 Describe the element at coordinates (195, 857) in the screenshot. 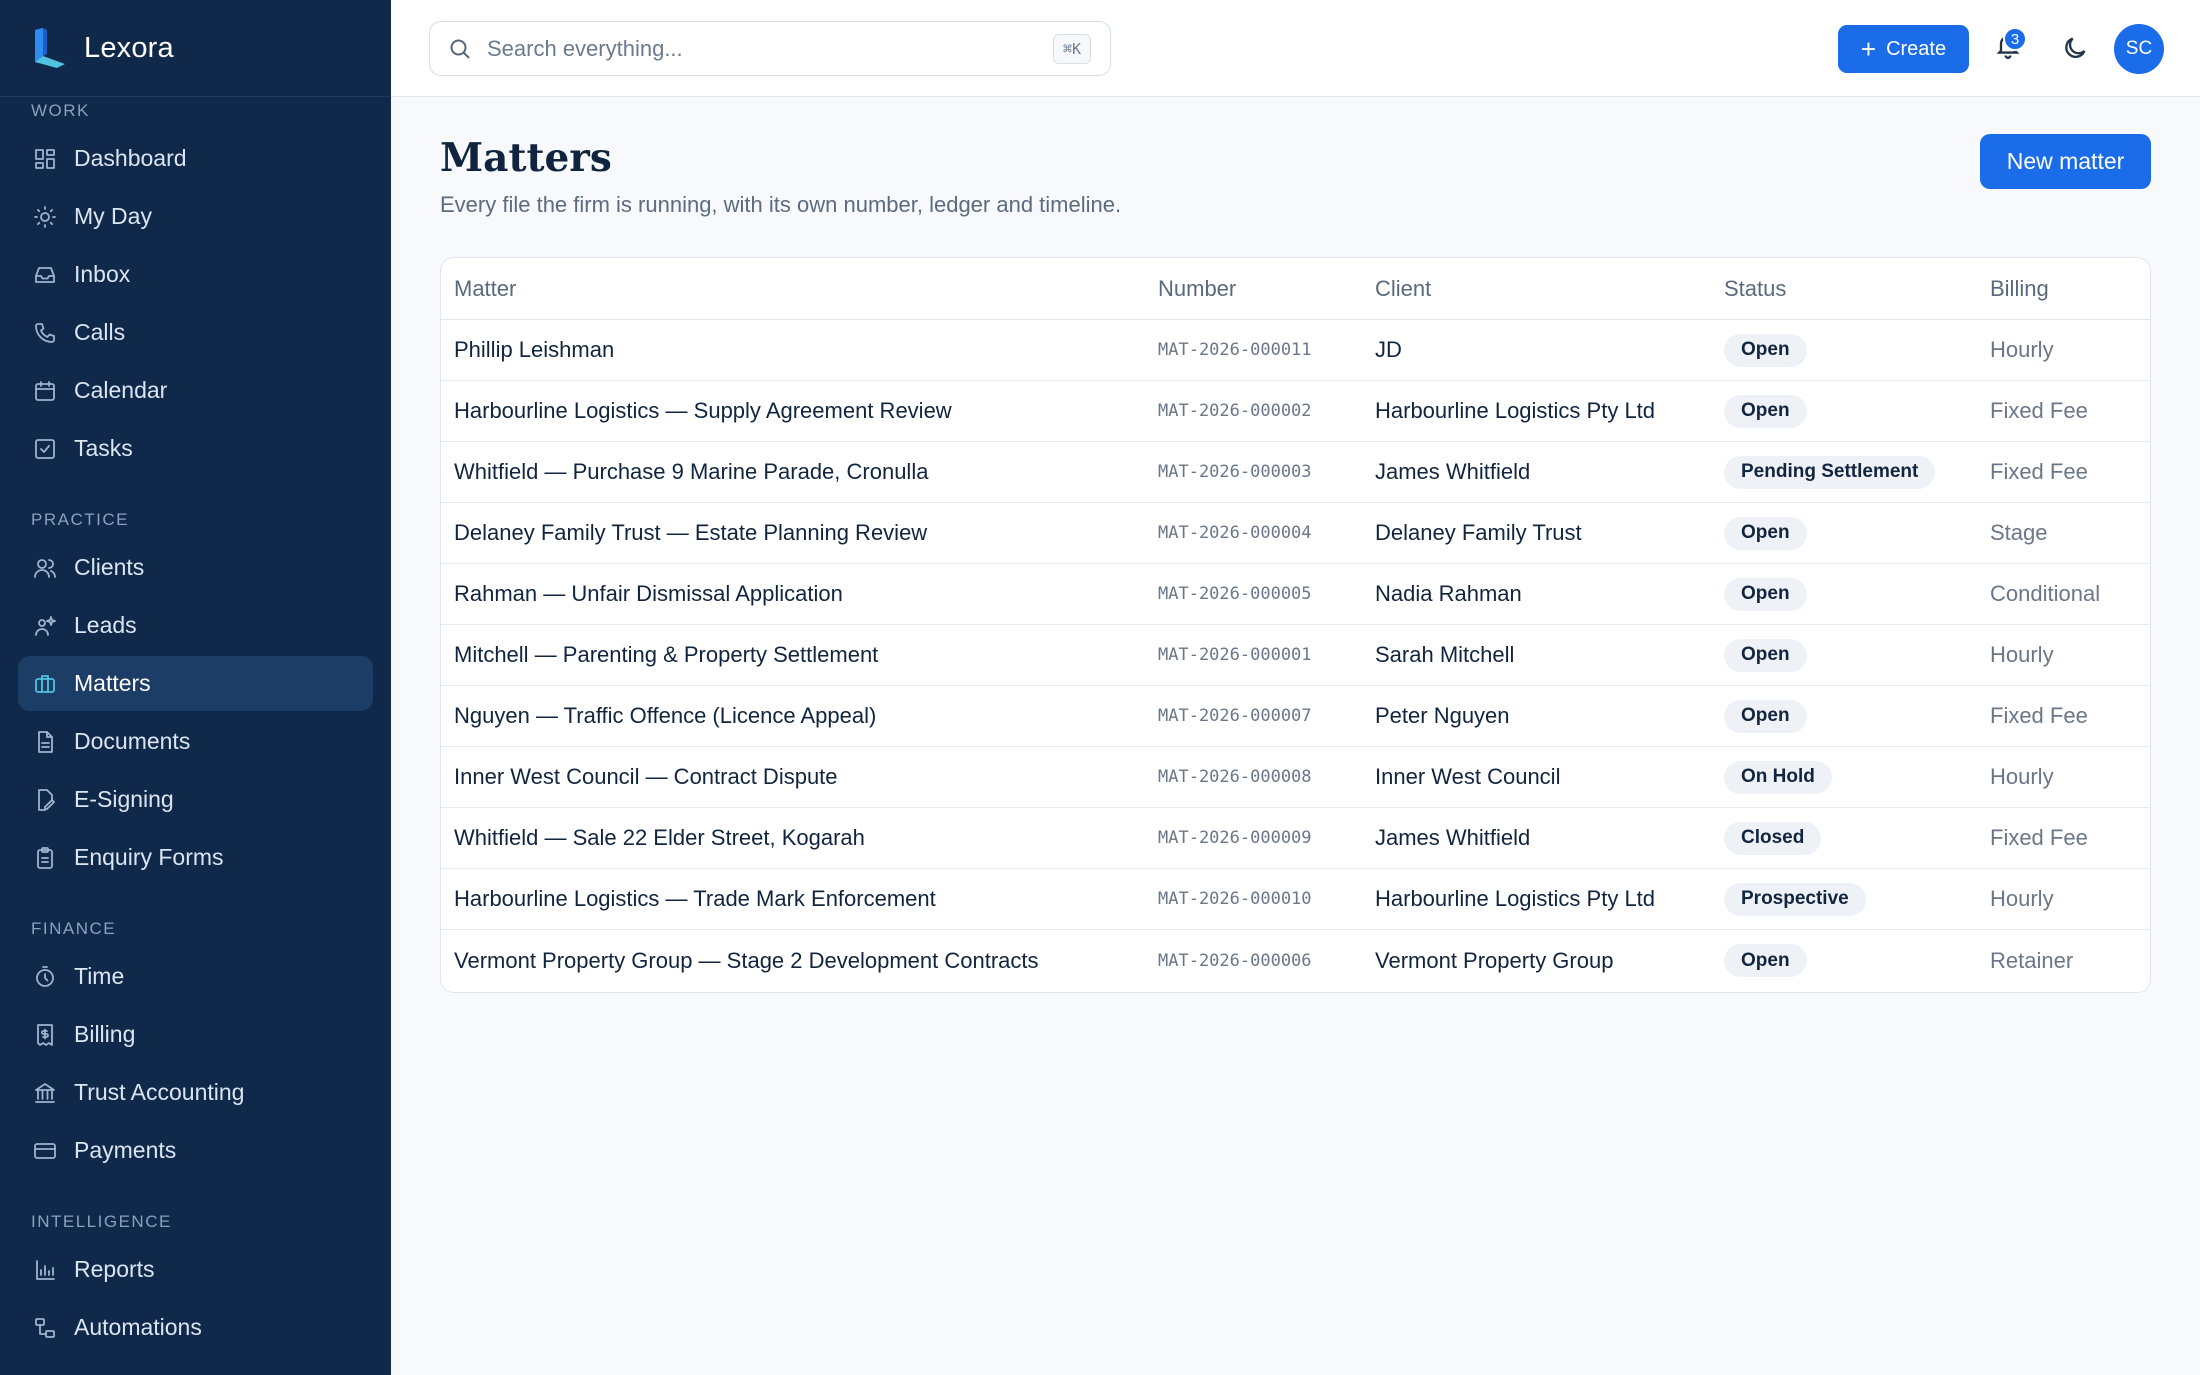

I see `sidebar-item-enquiry-forms: Enquiry Forms` at that location.